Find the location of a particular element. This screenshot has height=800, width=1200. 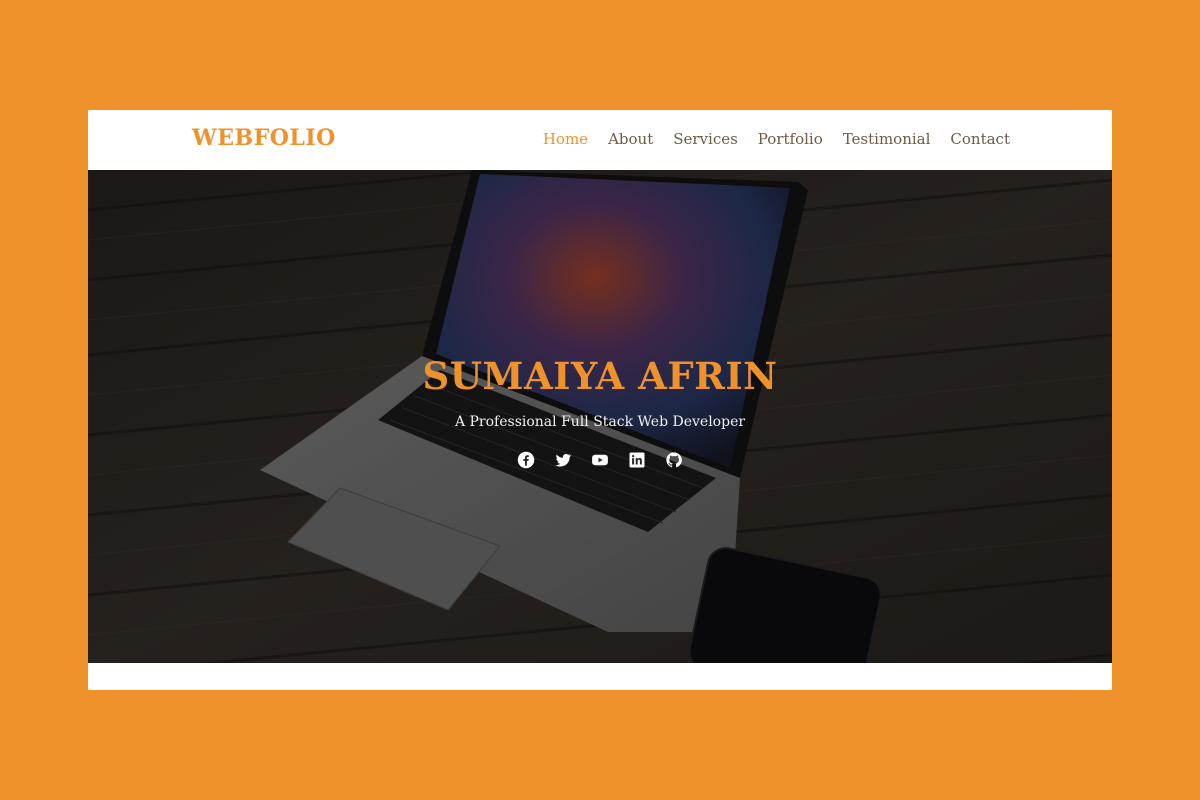

bottom-strip is located at coordinates (600, 676).